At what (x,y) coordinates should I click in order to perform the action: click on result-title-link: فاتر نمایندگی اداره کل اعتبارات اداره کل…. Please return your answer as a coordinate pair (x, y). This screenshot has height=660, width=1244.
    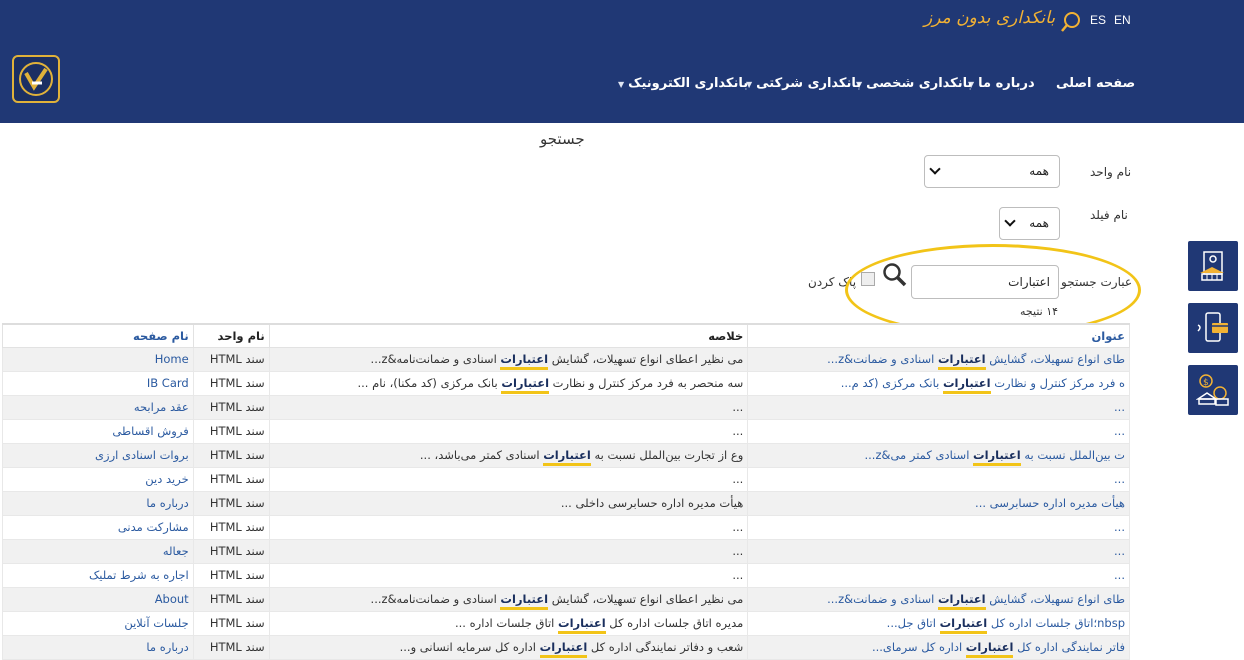
    Looking at the image, I should click on (938, 647).